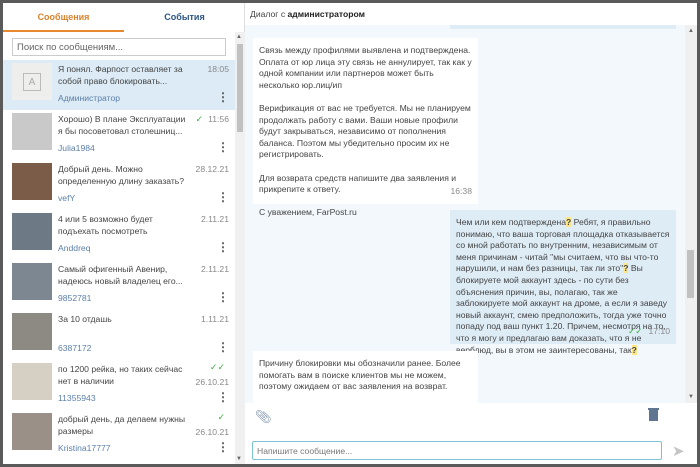 This screenshot has width=700, height=467. I want to click on message-bubble-partial, so click(563, 27).